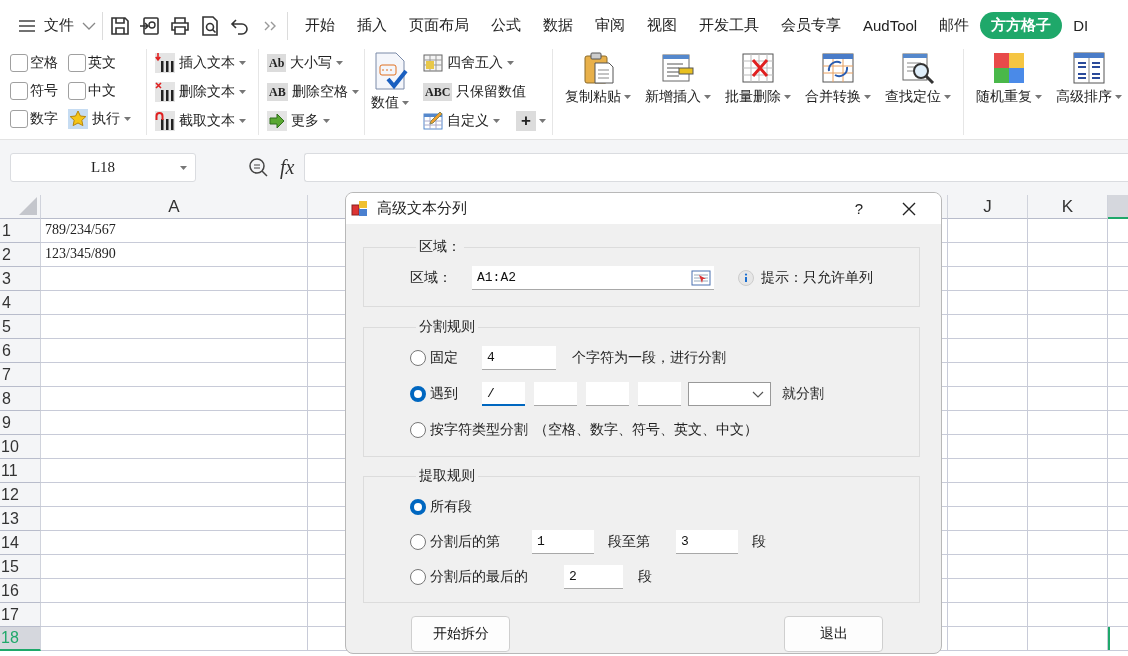 This screenshot has height=656, width=1128. I want to click on checkbox-label: 空格, so click(44, 63).